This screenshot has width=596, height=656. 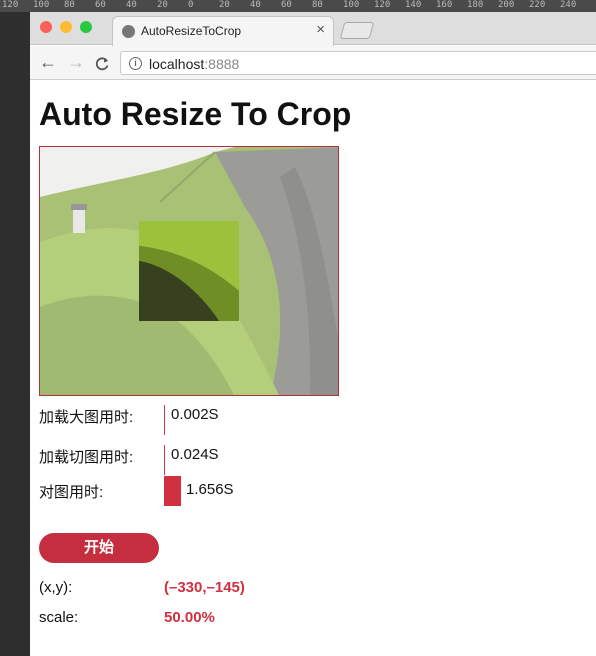 I want to click on browser-tab: AutoResizeToCrop ×, so click(x=223, y=31).